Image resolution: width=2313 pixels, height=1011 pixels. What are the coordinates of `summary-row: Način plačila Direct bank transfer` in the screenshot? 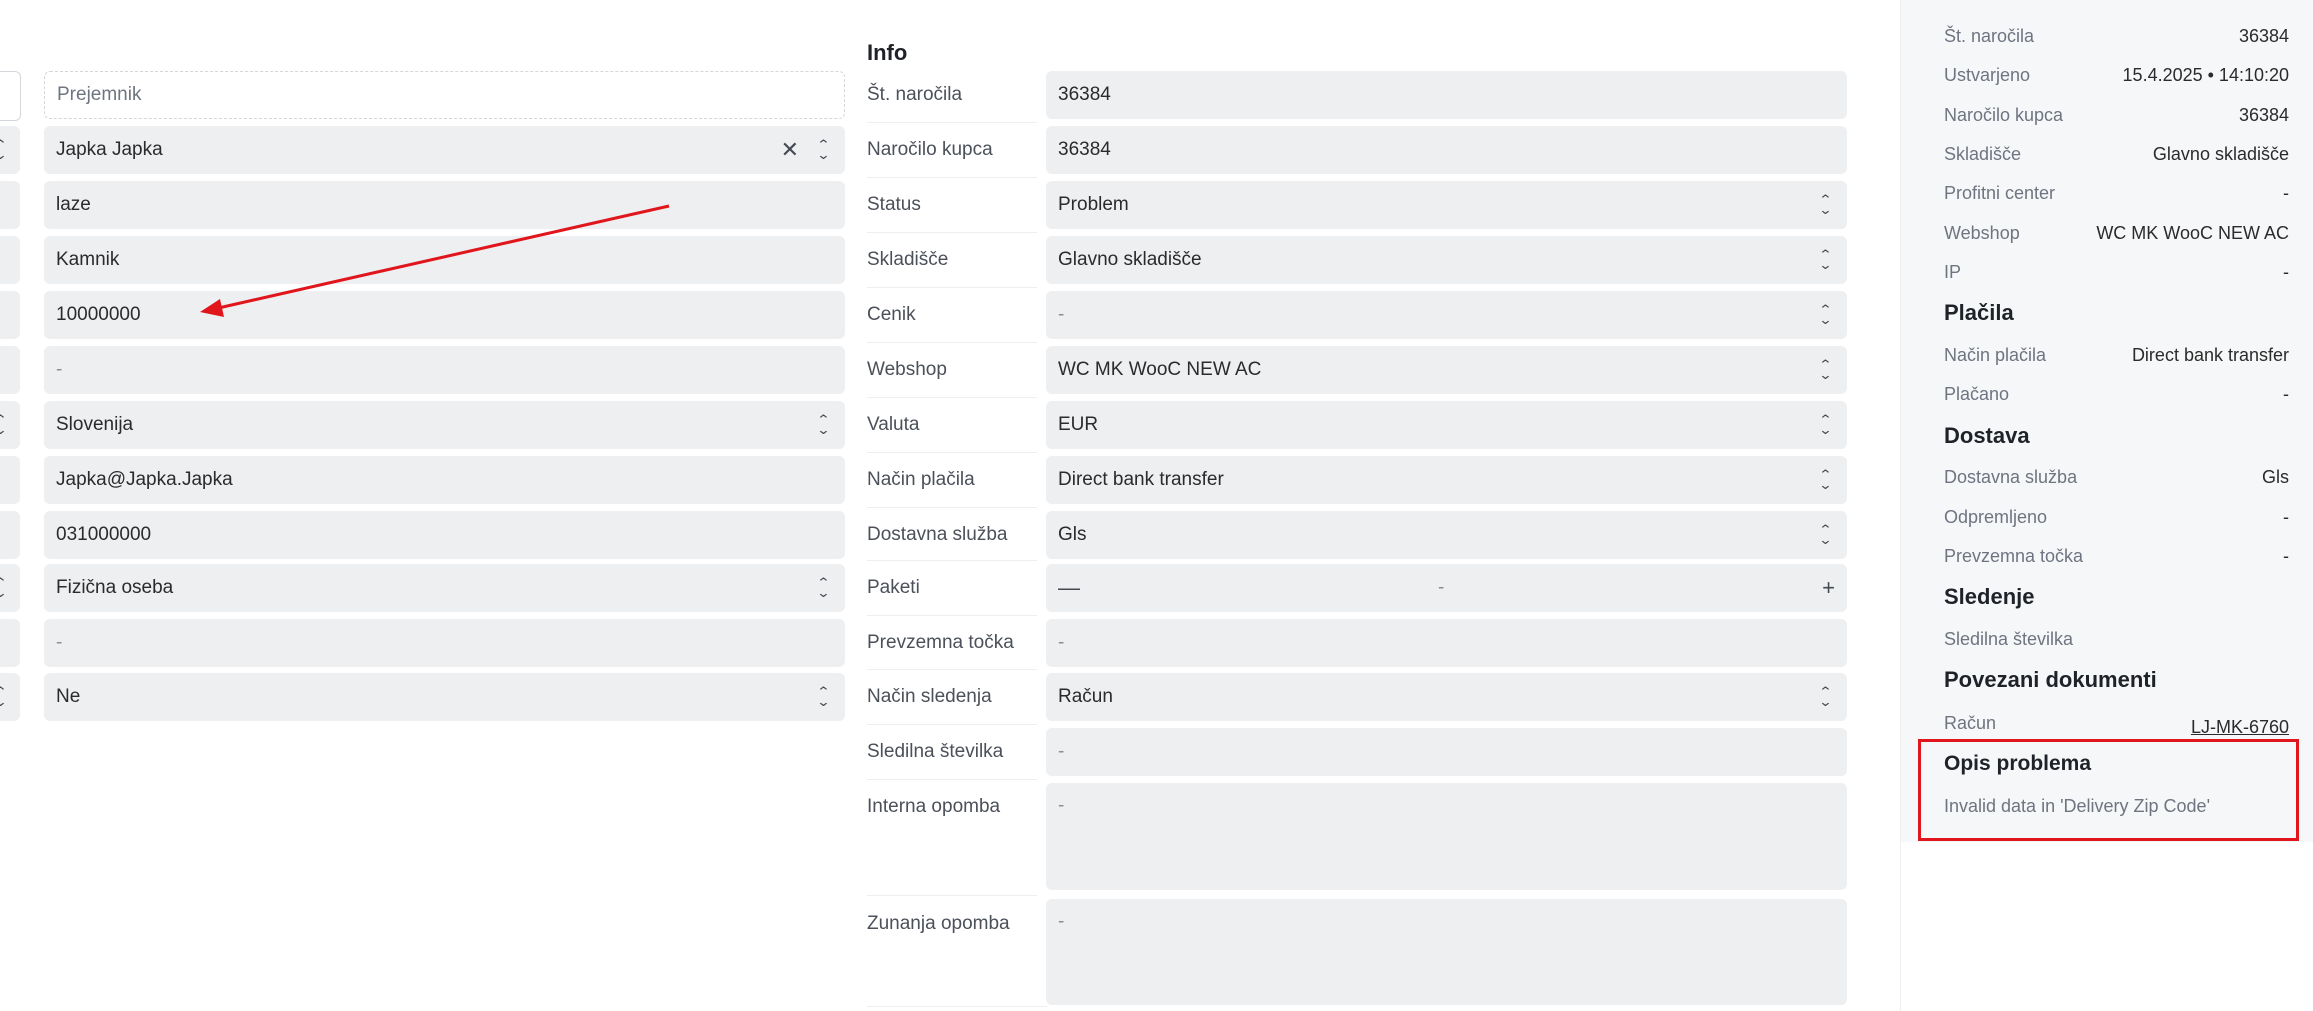 It's located at (2116, 355).